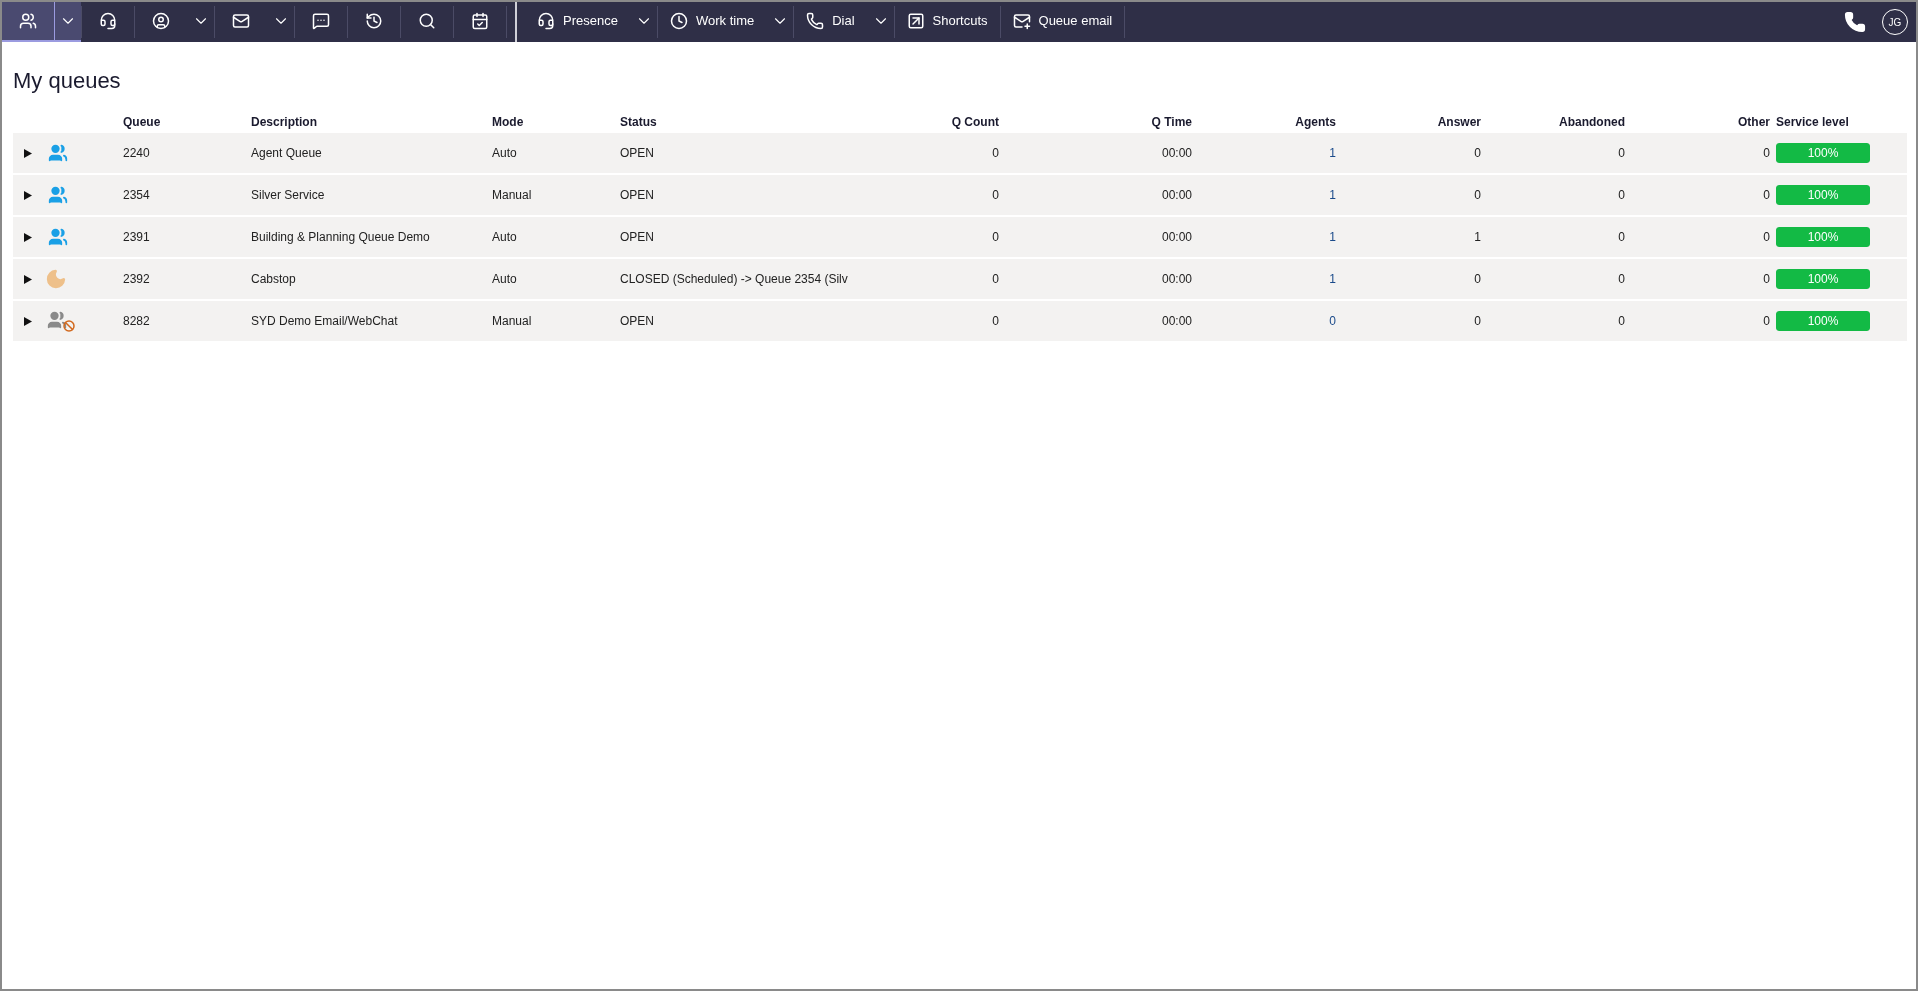 Image resolution: width=1918 pixels, height=991 pixels. I want to click on team-icon, so click(28, 21).